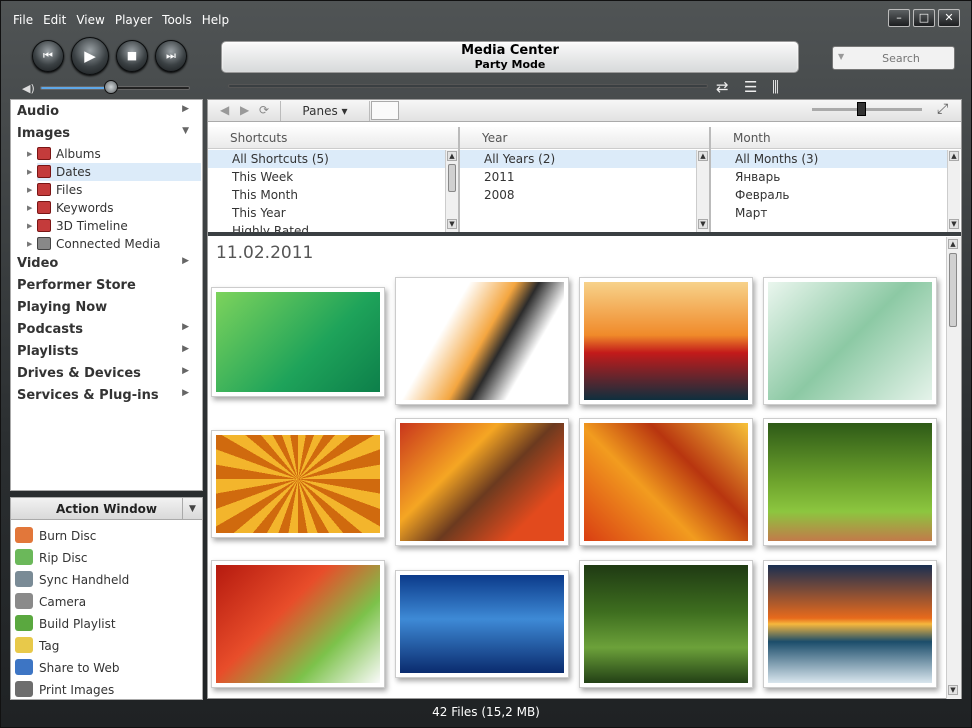 The width and height of the screenshot is (972, 728). I want to click on list-item: 2011, so click(578, 177).